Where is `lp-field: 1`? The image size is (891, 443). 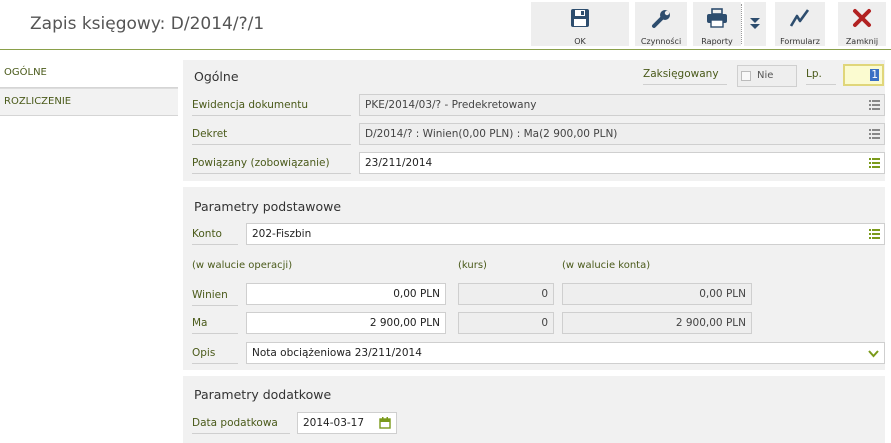
lp-field: 1 is located at coordinates (863, 75).